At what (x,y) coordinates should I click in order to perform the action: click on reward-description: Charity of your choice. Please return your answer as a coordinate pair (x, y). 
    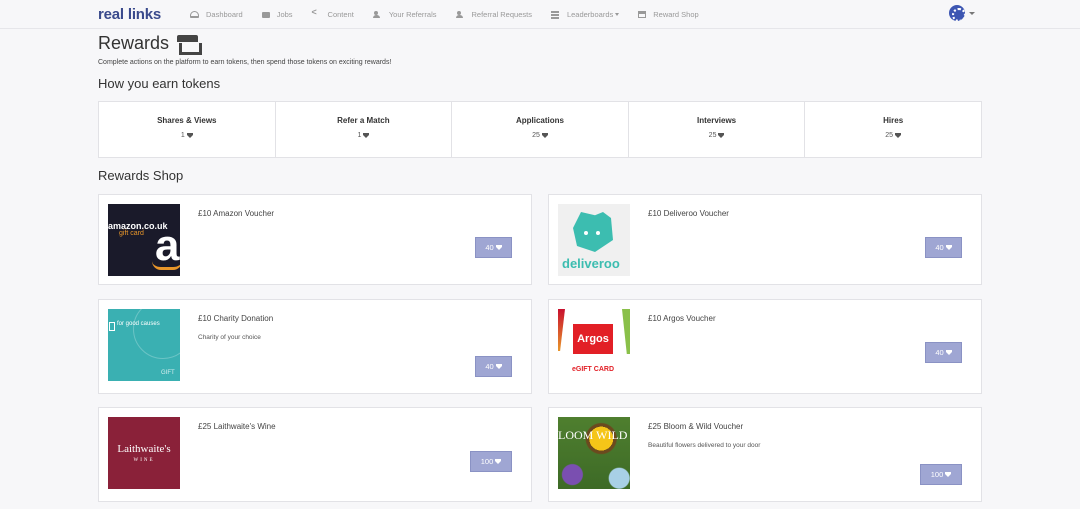
    Looking at the image, I should click on (229, 337).